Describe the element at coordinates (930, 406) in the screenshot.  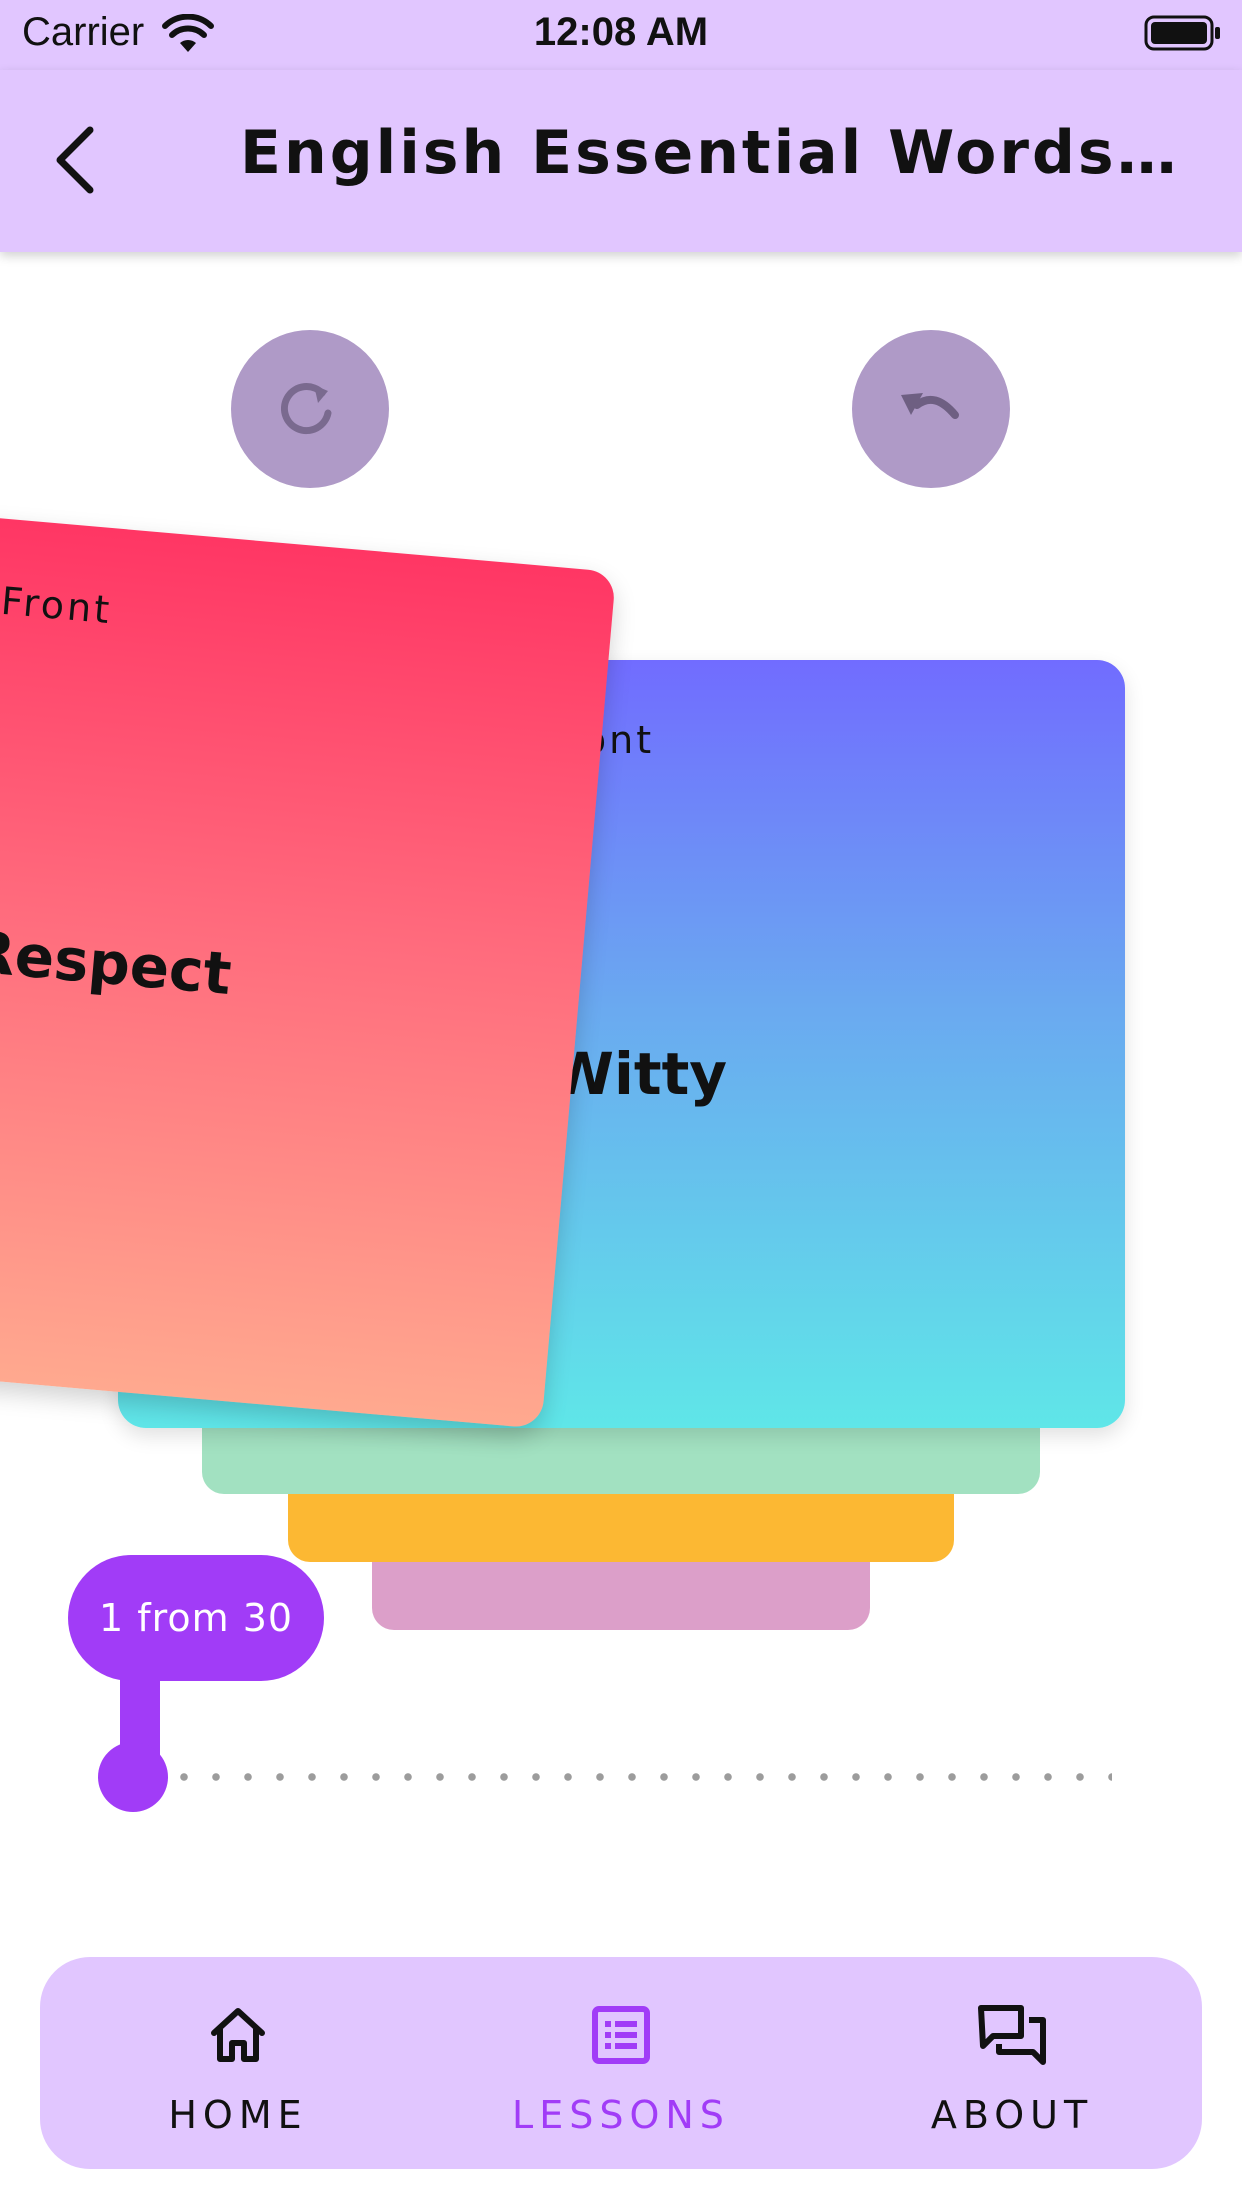
I see `undo-icon` at that location.